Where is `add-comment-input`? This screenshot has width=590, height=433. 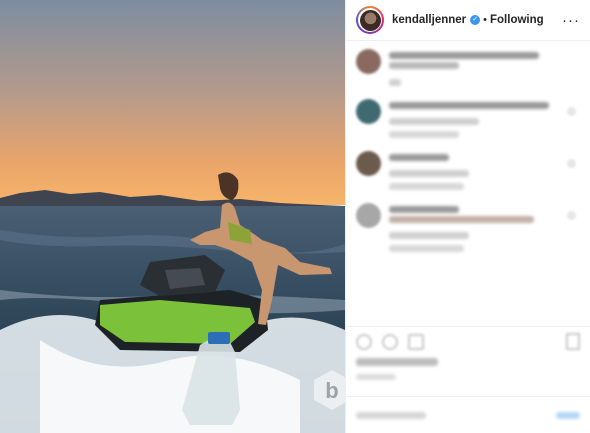
add-comment-input is located at coordinates (391, 415).